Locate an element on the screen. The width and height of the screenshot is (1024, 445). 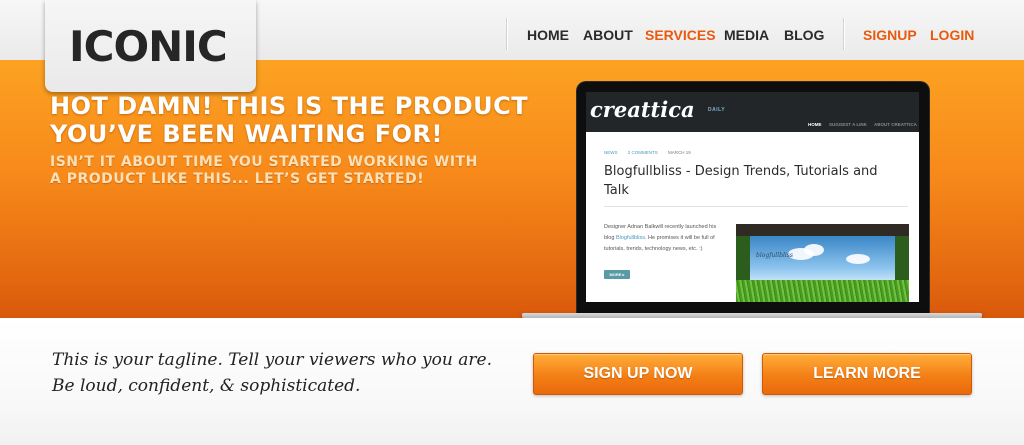
nav-divider-left is located at coordinates (506, 34).